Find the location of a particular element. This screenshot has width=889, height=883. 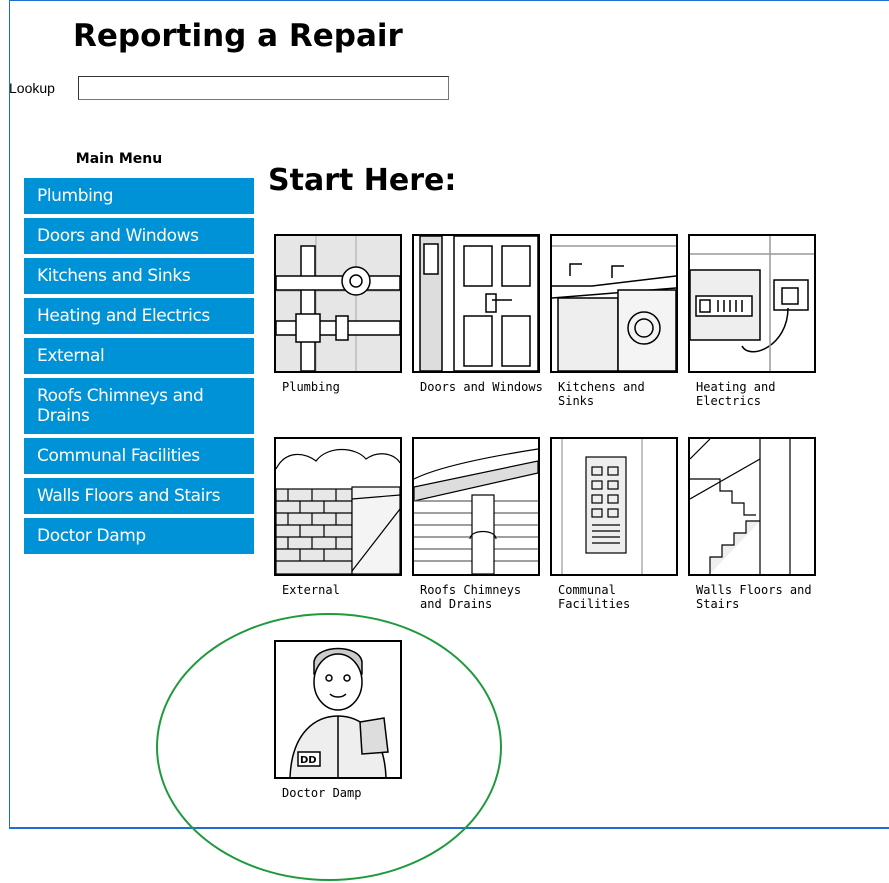

tile-caption: Heating and Electrics is located at coordinates (736, 394).